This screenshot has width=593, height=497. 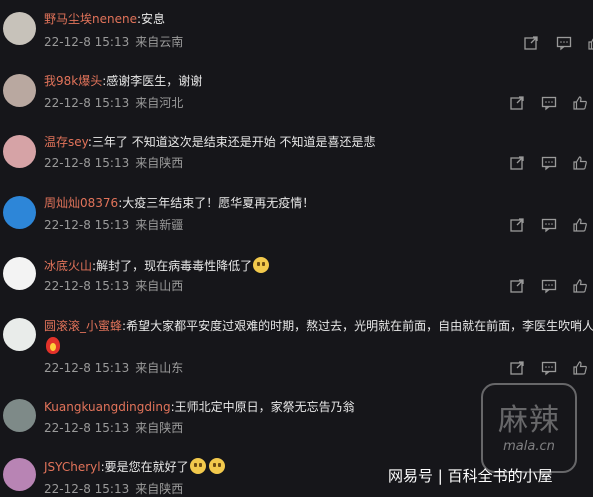 What do you see at coordinates (159, 103) in the screenshot?
I see `comment-location: 来自河北` at bounding box center [159, 103].